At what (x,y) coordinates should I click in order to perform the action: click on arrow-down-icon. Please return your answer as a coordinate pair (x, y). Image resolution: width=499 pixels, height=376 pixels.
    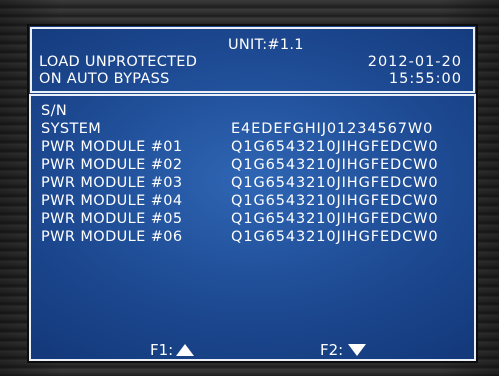
    Looking at the image, I should click on (357, 350).